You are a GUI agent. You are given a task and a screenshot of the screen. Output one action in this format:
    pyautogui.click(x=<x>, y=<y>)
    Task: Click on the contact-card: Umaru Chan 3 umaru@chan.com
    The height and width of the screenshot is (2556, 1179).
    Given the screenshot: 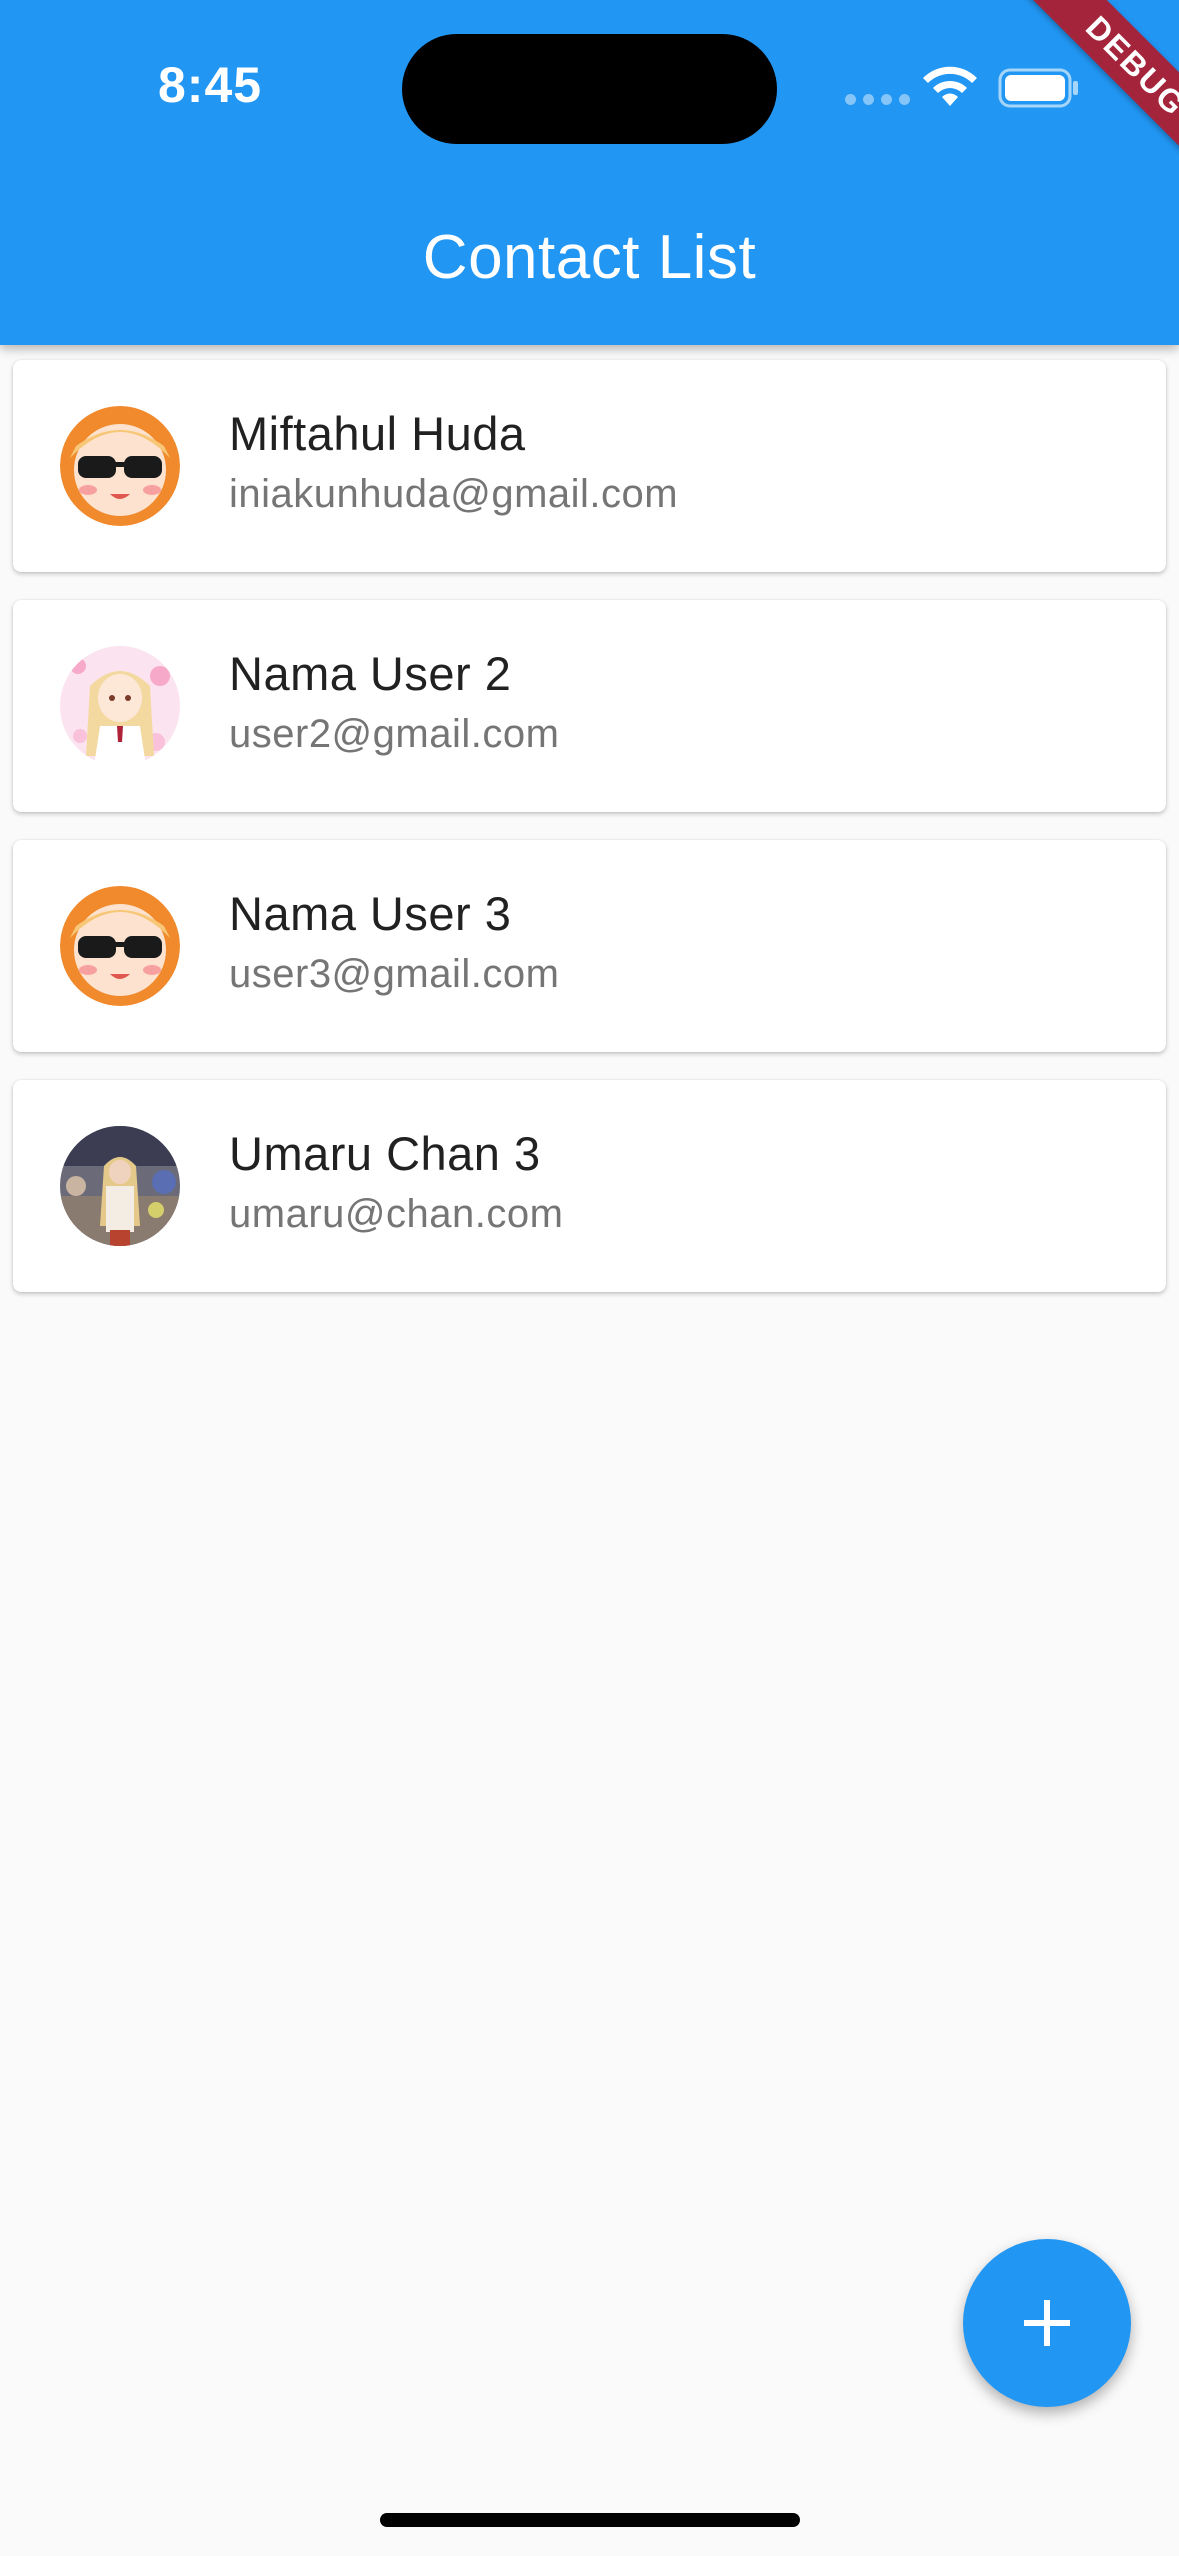 What is the action you would take?
    pyautogui.click(x=589, y=1186)
    